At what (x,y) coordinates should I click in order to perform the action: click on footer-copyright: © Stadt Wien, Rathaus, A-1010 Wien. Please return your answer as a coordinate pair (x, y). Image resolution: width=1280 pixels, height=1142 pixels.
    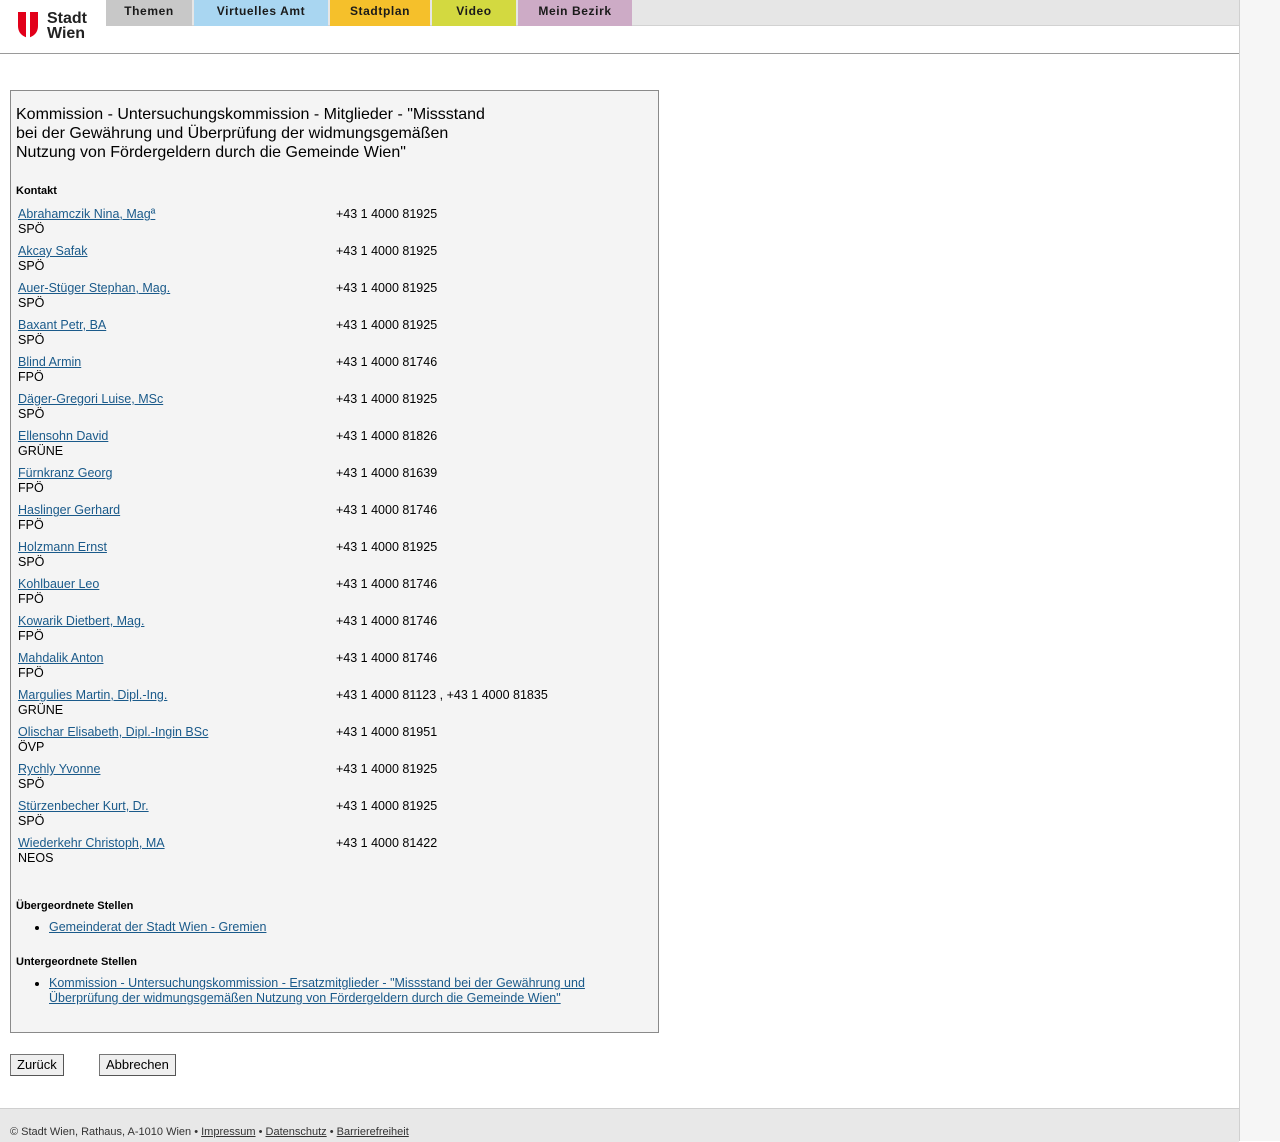
    Looking at the image, I should click on (101, 1132).